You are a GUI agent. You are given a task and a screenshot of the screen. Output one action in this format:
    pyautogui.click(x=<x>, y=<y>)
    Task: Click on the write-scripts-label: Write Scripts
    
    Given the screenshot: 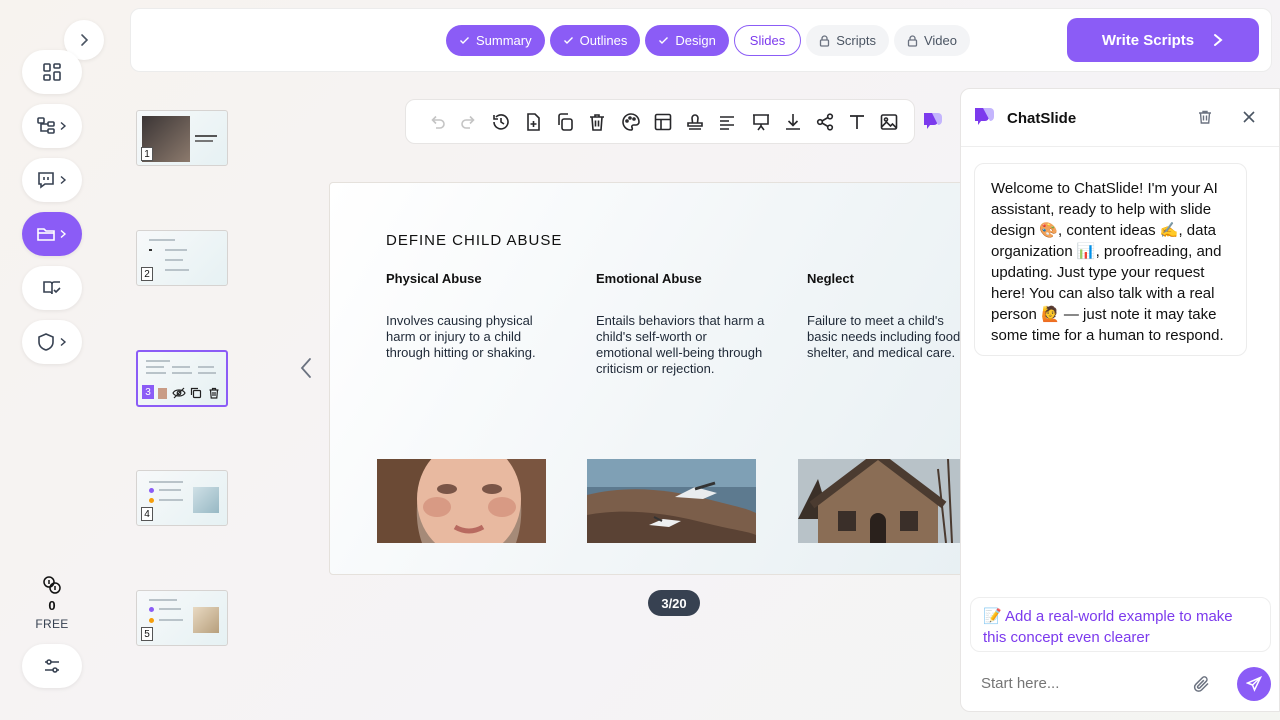 What is the action you would take?
    pyautogui.click(x=1148, y=40)
    